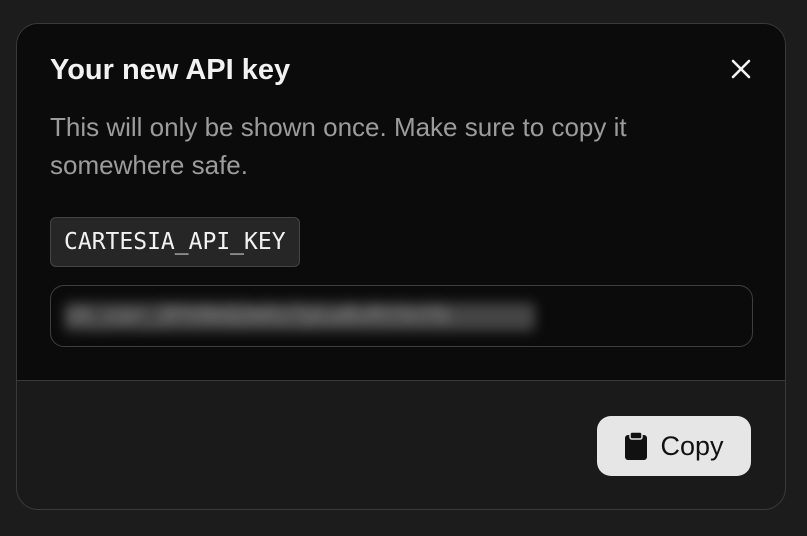  I want to click on api-key-field: sk_car_3Fh9kQ2mXz7pLw8vRt5nYb, so click(401, 316).